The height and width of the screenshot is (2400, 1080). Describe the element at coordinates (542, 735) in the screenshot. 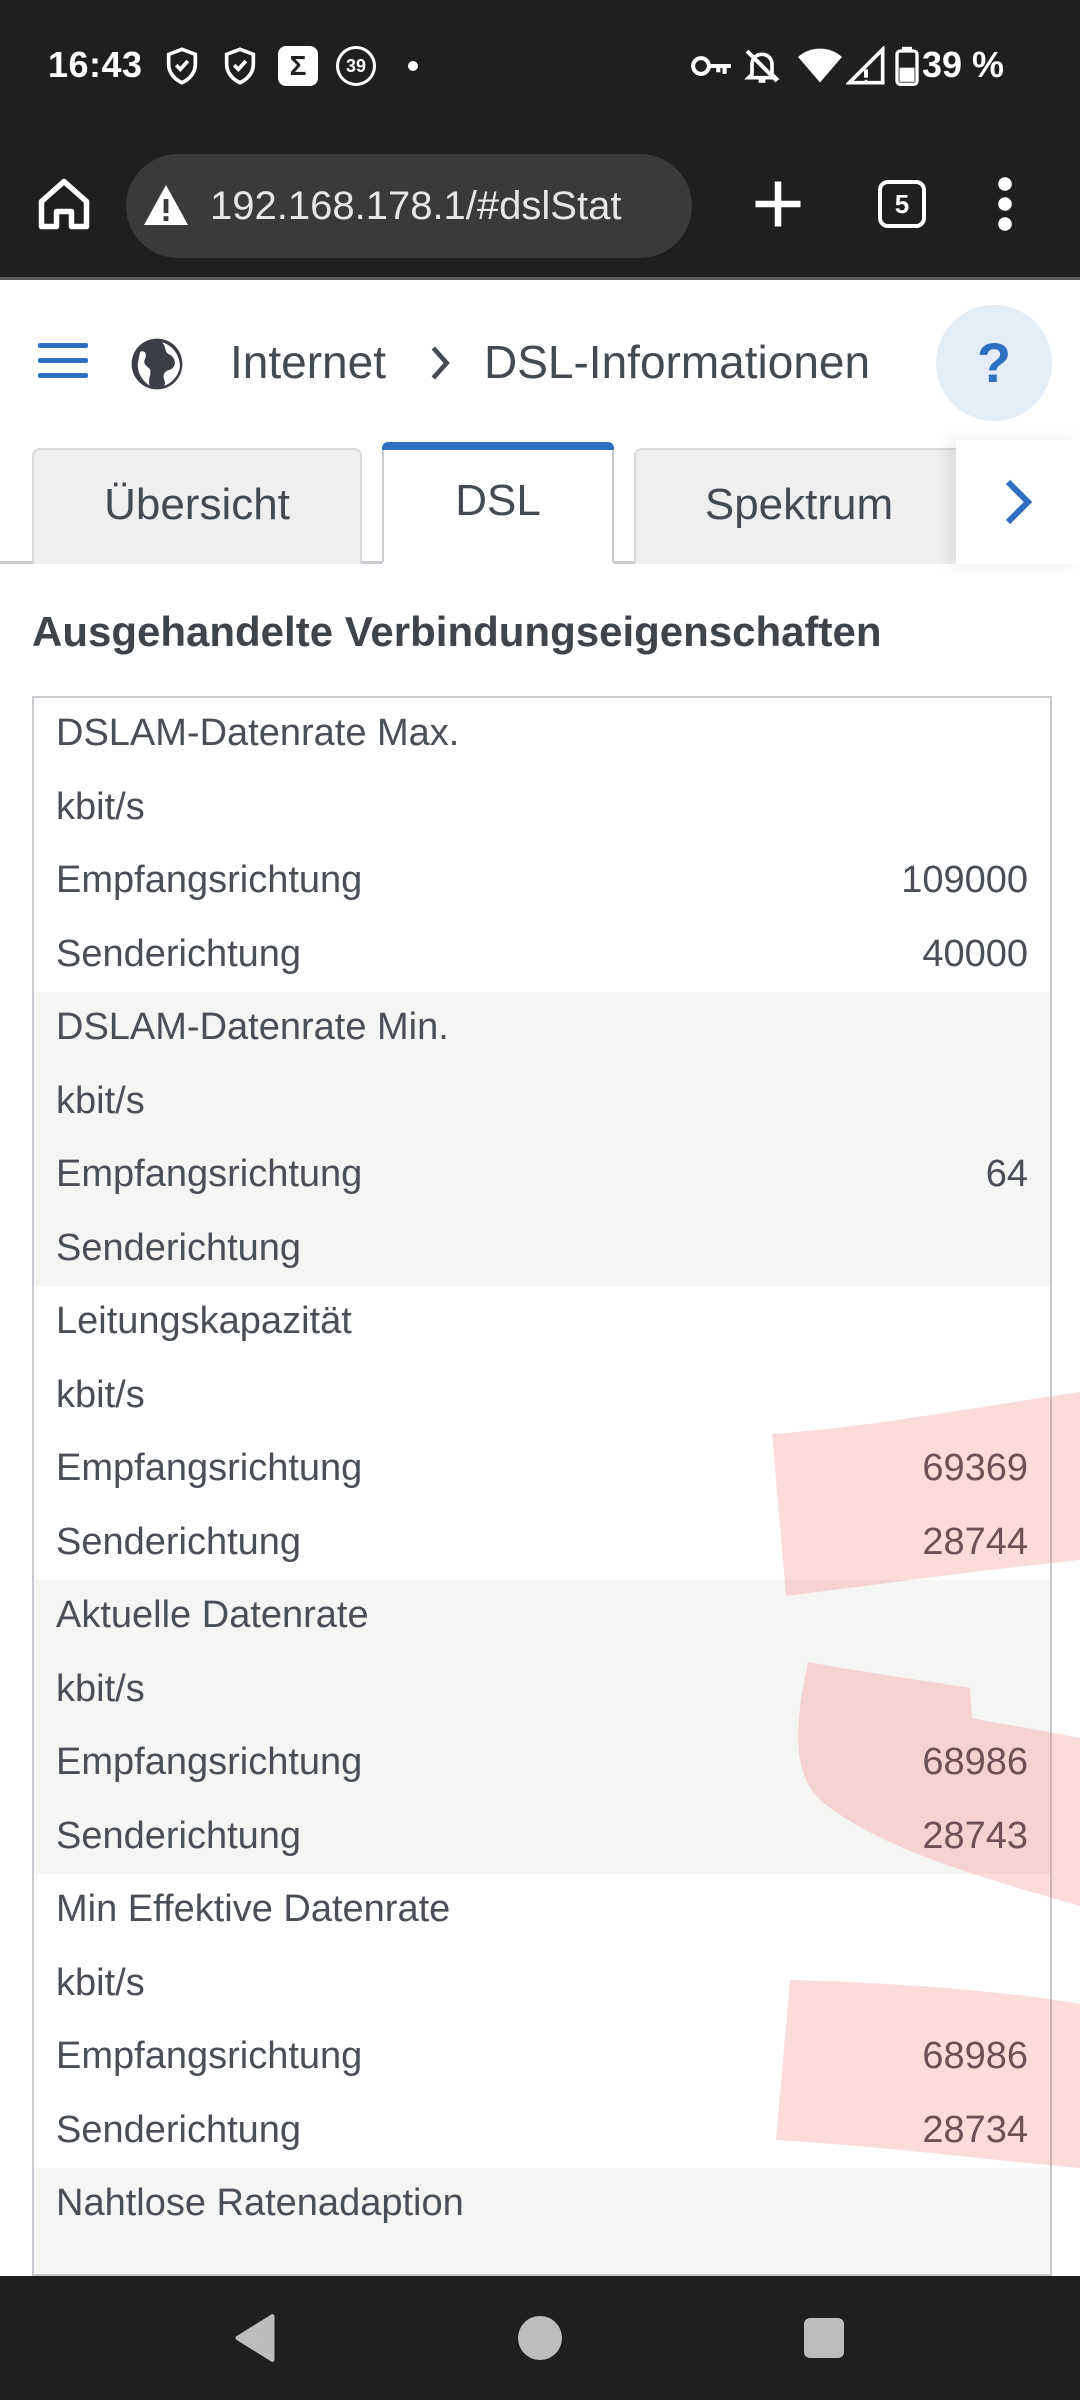

I see `group-title-row: DSLAM-Datenrate Max.` at that location.